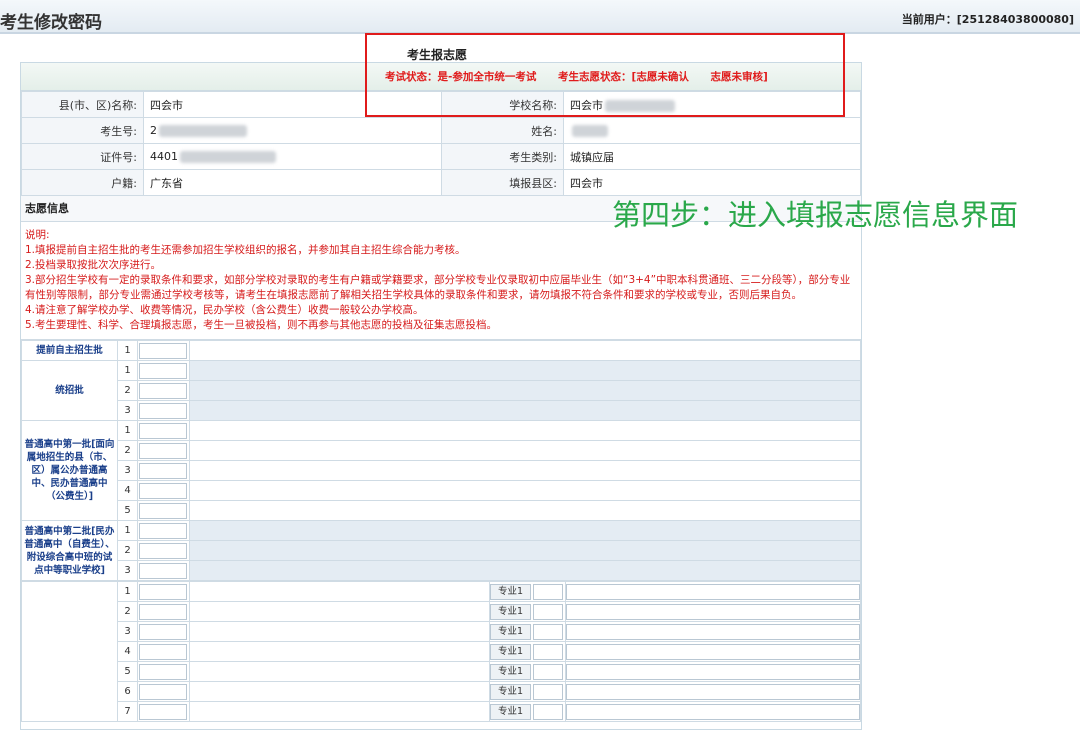  What do you see at coordinates (502, 182) in the screenshot?
I see `fill-county-label: 填报县区:` at bounding box center [502, 182].